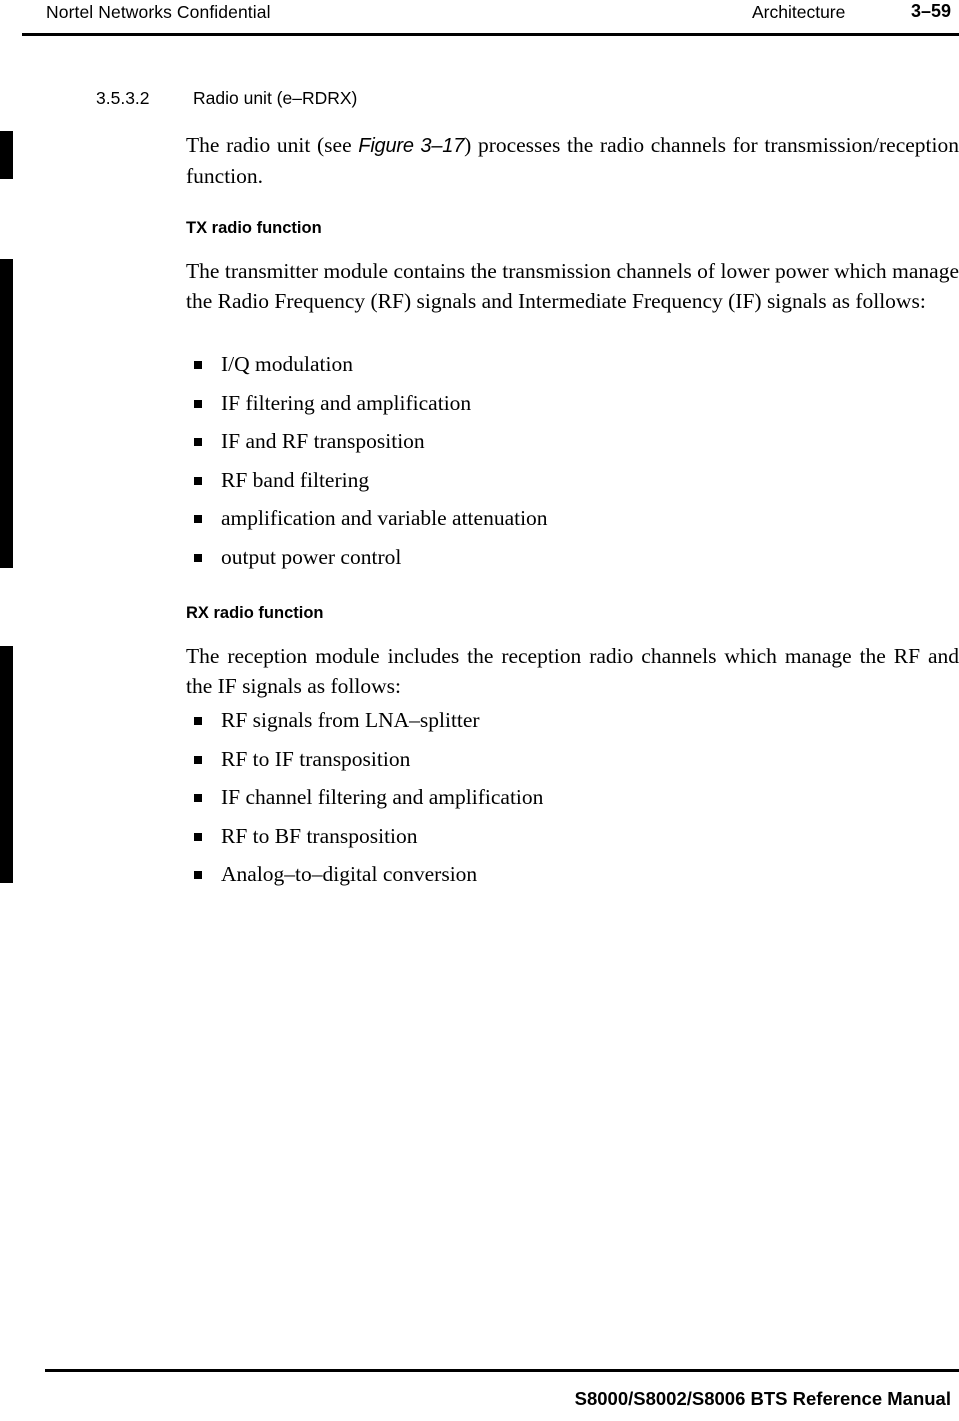  Describe the element at coordinates (536, 485) in the screenshot. I see `list-item: RF band filtering` at that location.